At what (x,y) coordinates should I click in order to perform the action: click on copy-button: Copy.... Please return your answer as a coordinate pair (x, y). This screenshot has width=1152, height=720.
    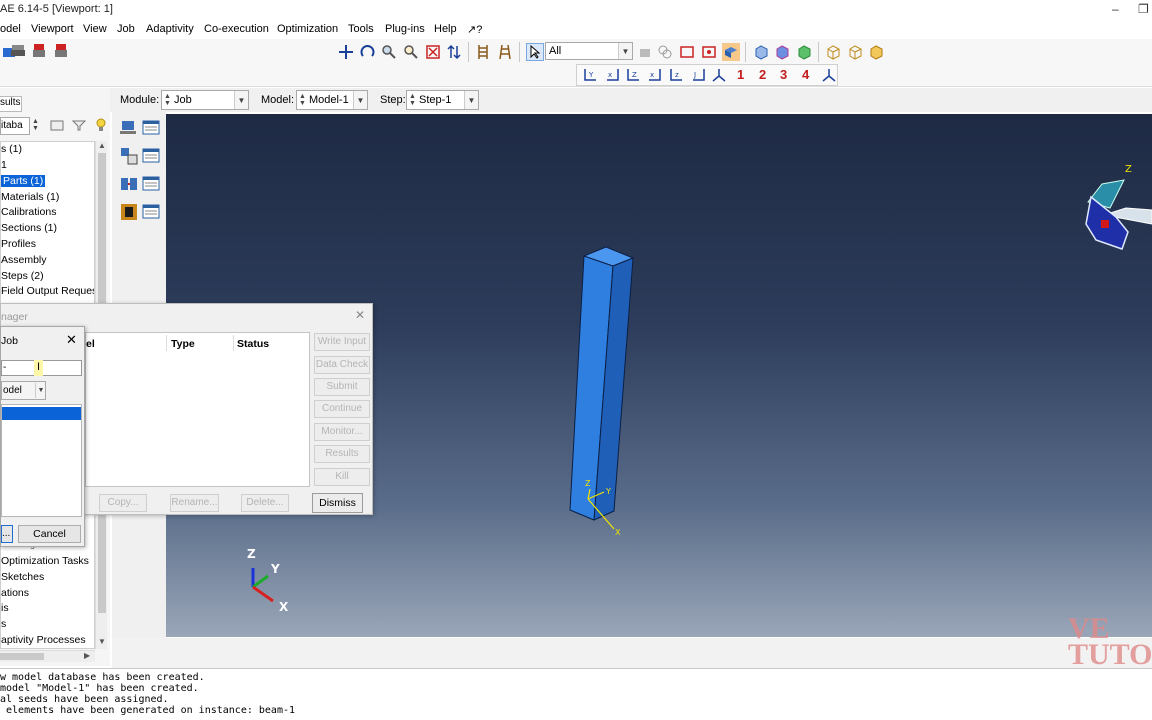
    Looking at the image, I should click on (123, 503).